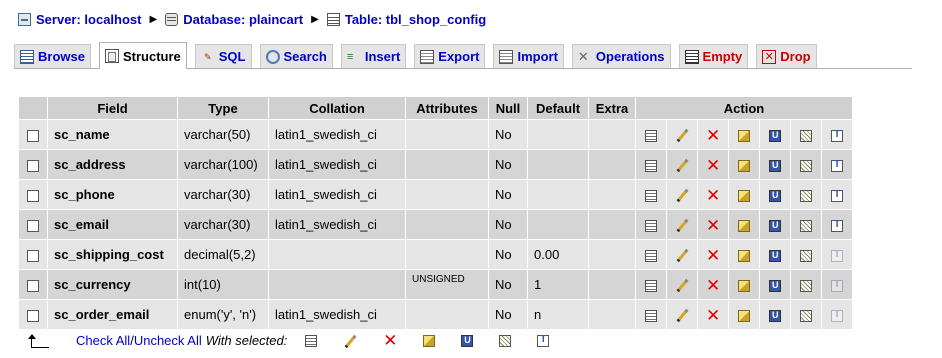  What do you see at coordinates (447, 194) in the screenshot?
I see `cell-attributes` at bounding box center [447, 194].